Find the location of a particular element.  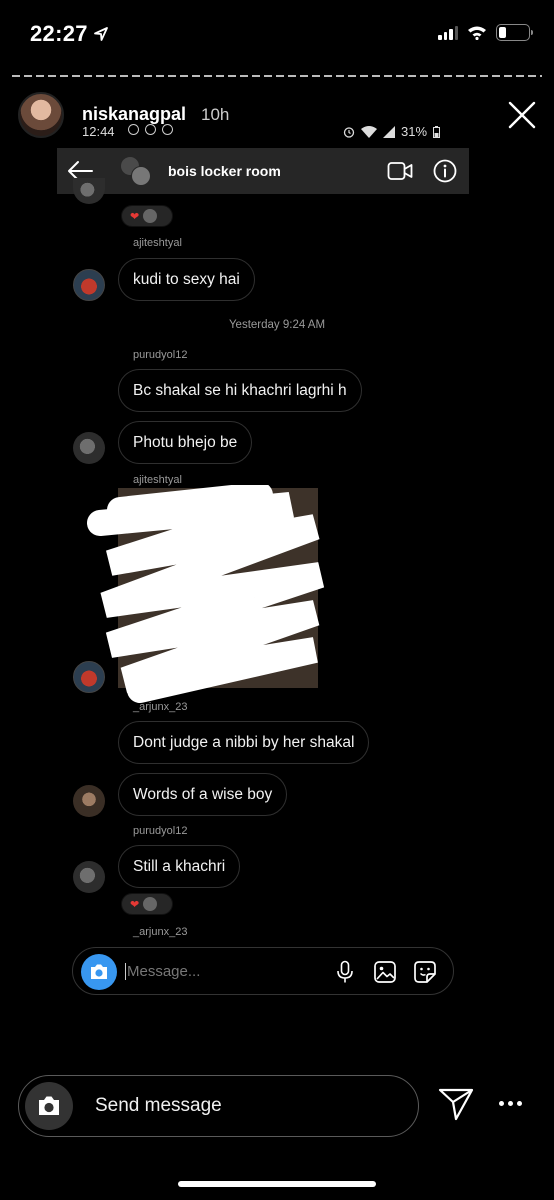

story-user-avatar is located at coordinates (41, 115).